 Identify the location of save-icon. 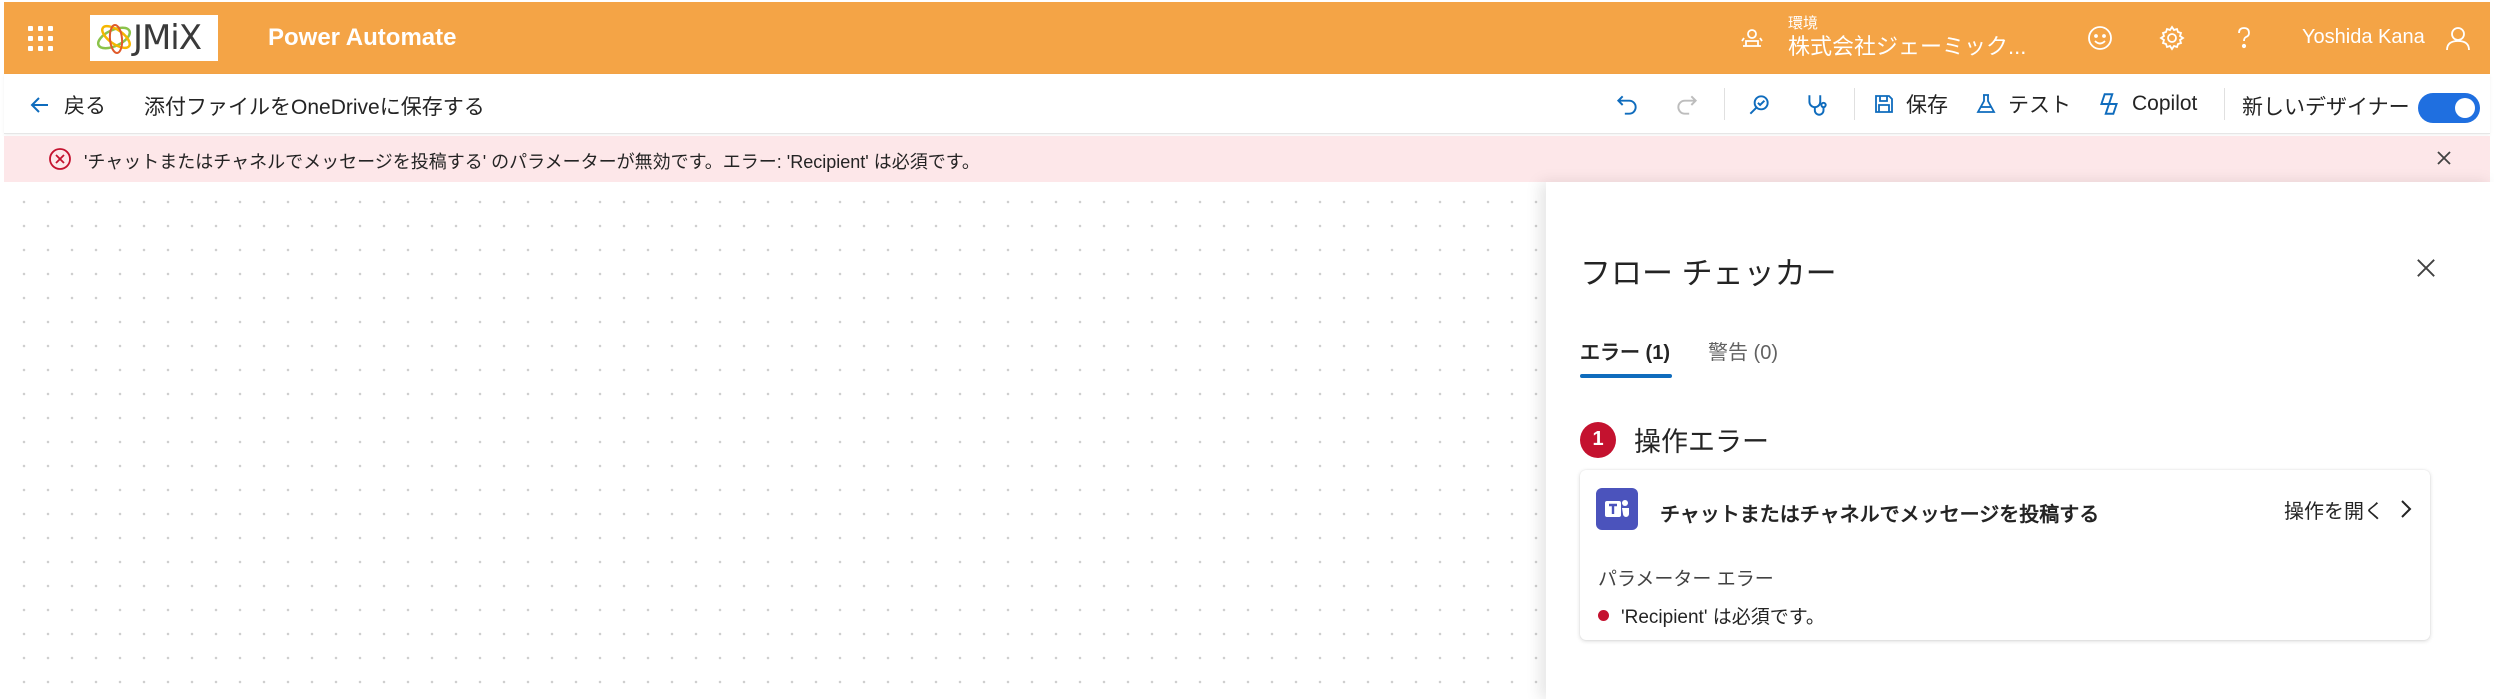
(1884, 104).